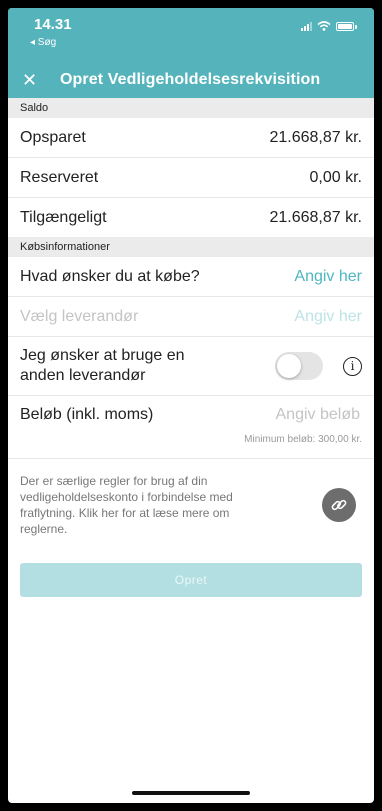  Describe the element at coordinates (303, 439) in the screenshot. I see `min-amount-note: Minimum beløb: 300,00 kr.` at that location.